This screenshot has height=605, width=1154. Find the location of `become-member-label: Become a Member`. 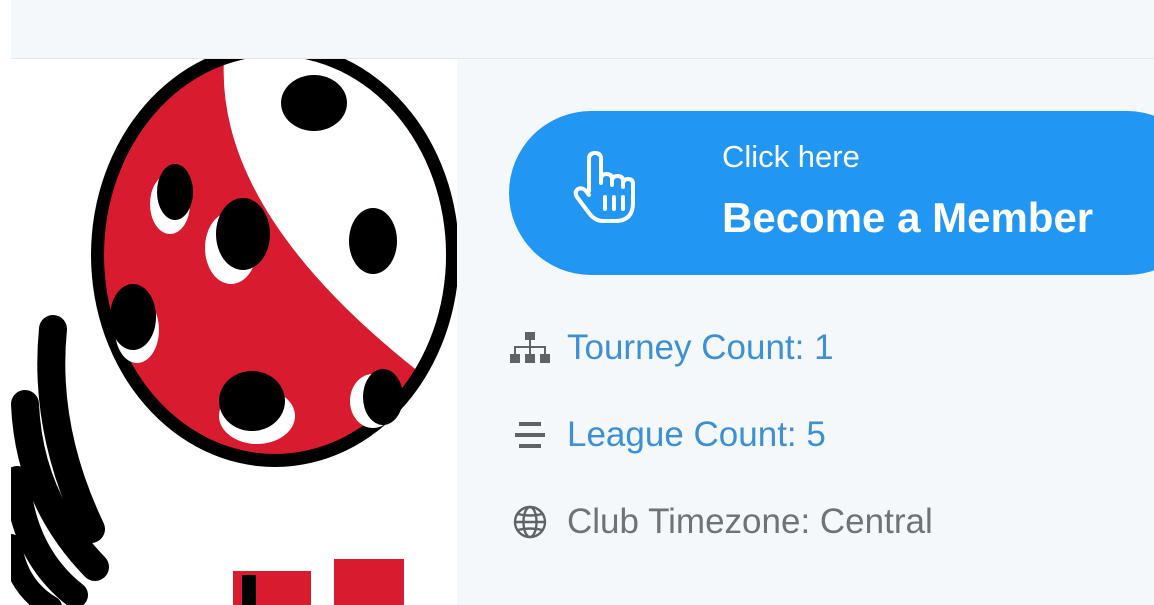

become-member-label: Become a Member is located at coordinates (908, 217).